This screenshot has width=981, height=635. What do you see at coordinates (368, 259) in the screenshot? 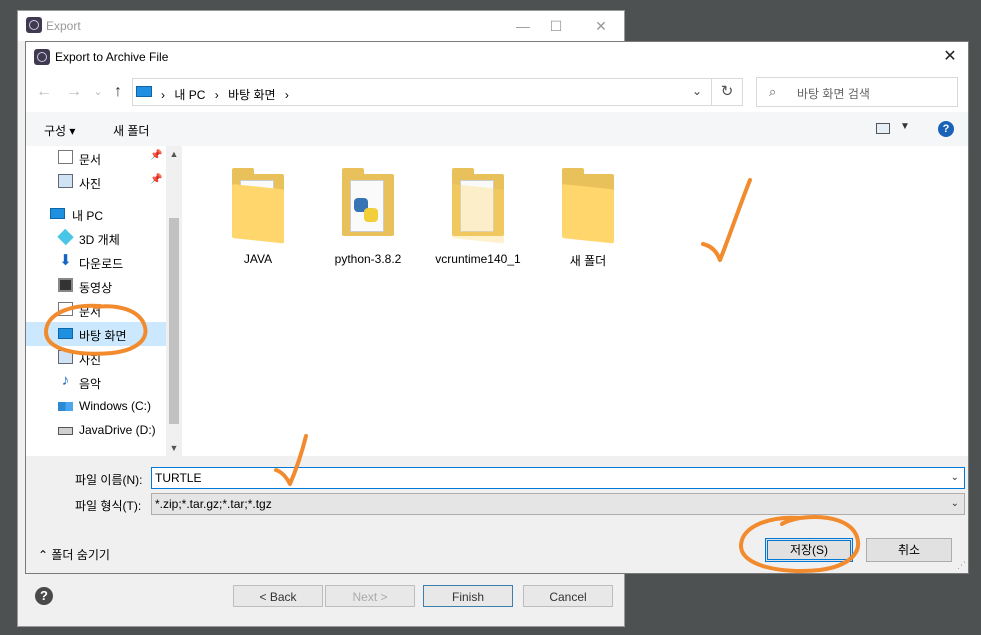
I see `folder-name: python-3.8.2` at bounding box center [368, 259].